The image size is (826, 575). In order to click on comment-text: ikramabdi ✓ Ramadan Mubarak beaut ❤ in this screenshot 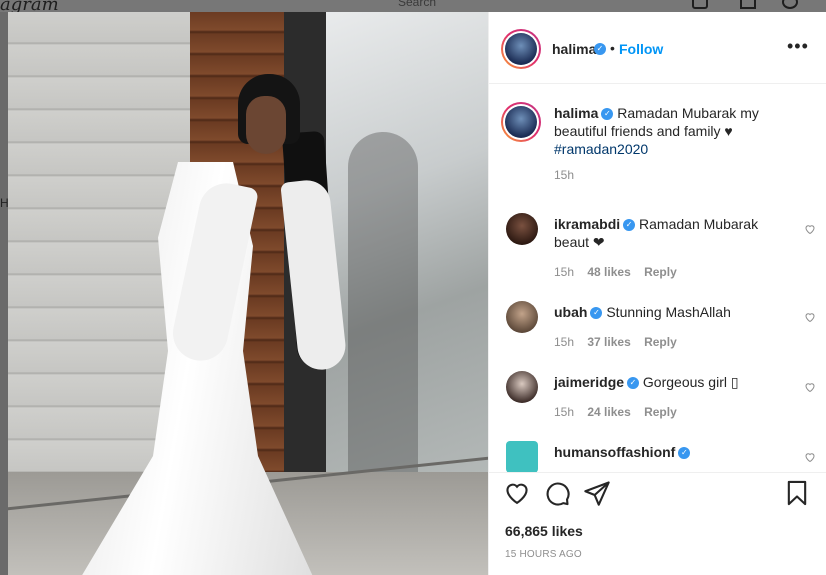, I will do `click(661, 233)`.